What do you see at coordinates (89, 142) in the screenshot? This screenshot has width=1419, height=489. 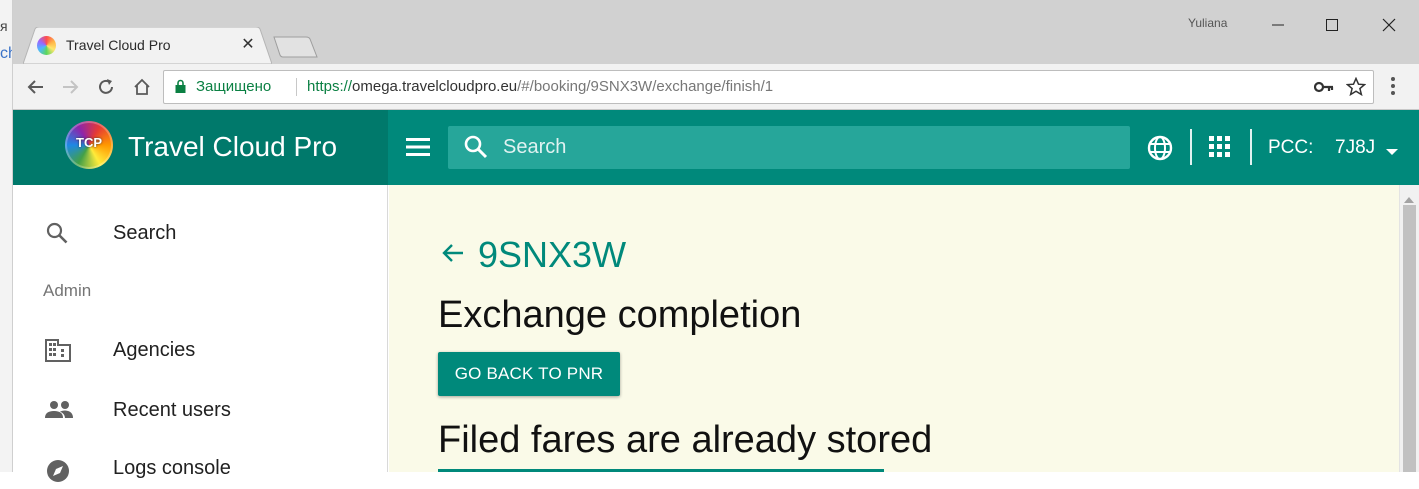 I see `brand-logo-text: TCP` at bounding box center [89, 142].